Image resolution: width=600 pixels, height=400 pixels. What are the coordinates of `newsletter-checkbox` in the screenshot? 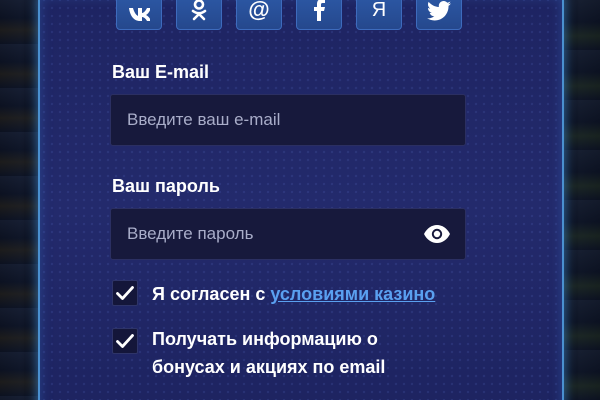 It's located at (125, 341).